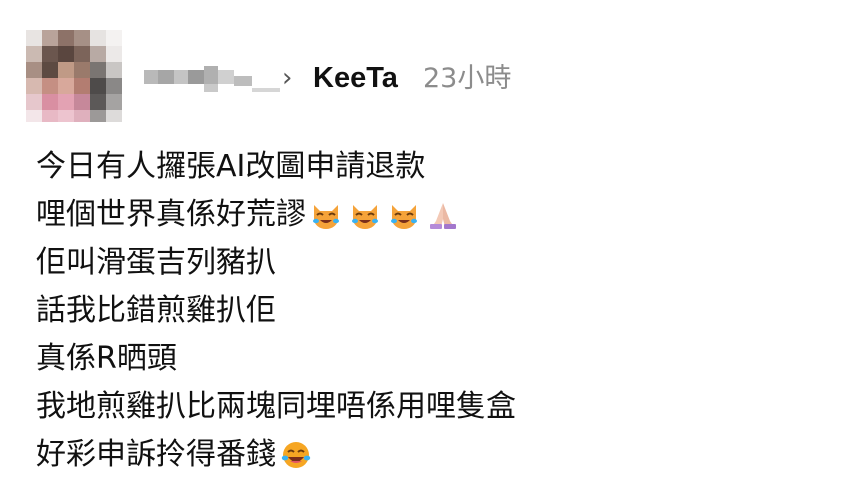 The image size is (843, 491). What do you see at coordinates (276, 406) in the screenshot?
I see `post-line-text: 我地煎雞扒比兩塊同埋唔係用哩隻盒` at bounding box center [276, 406].